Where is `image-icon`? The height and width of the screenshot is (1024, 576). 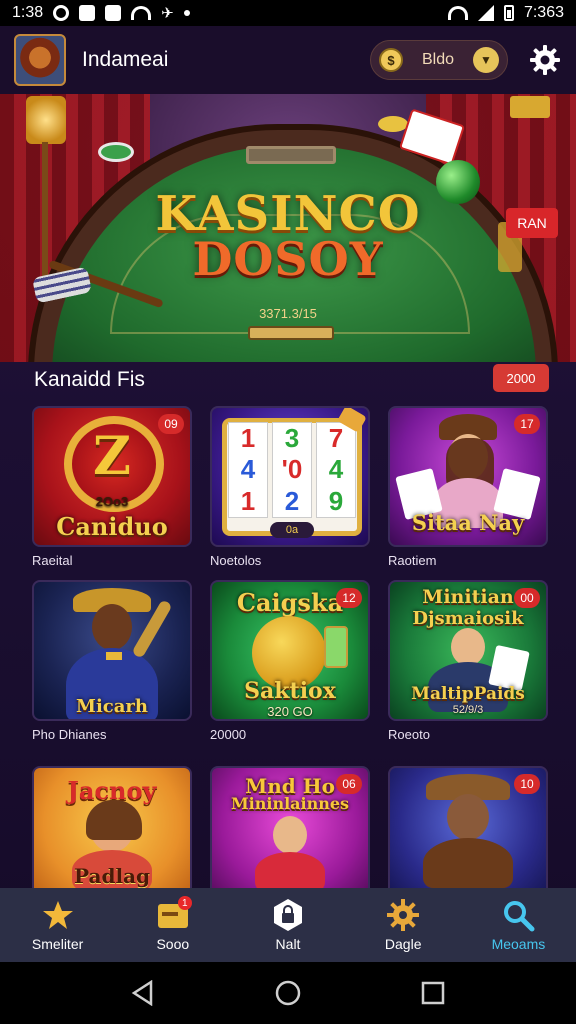 image-icon is located at coordinates (113, 13).